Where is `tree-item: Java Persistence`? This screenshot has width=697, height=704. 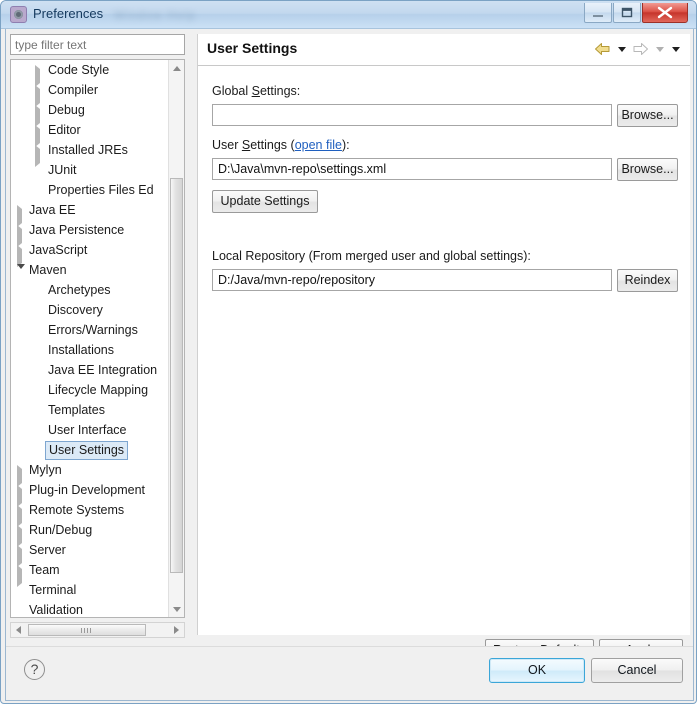
tree-item: Java Persistence is located at coordinates (90, 233).